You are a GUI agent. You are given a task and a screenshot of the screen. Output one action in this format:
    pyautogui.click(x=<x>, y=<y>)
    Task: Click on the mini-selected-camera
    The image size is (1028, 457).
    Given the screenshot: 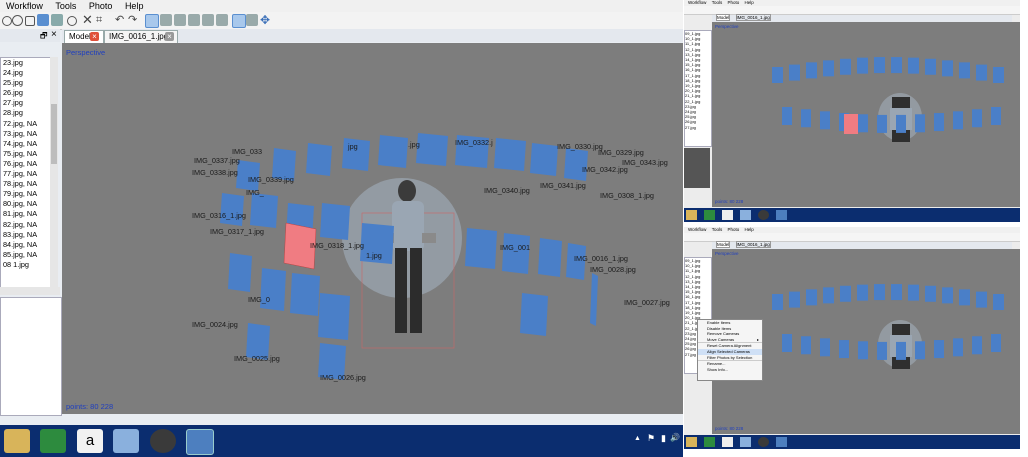 What is the action you would take?
    pyautogui.click(x=851, y=124)
    